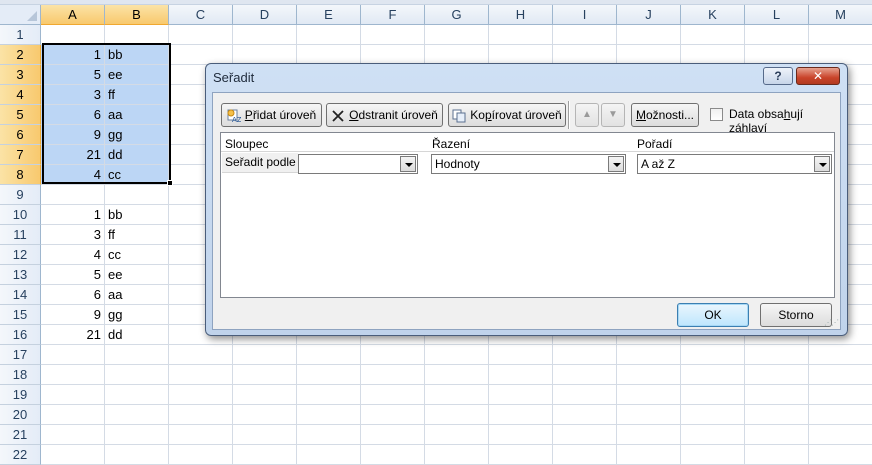 This screenshot has width=872, height=465. What do you see at coordinates (20, 435) in the screenshot?
I see `row-header: 21` at bounding box center [20, 435].